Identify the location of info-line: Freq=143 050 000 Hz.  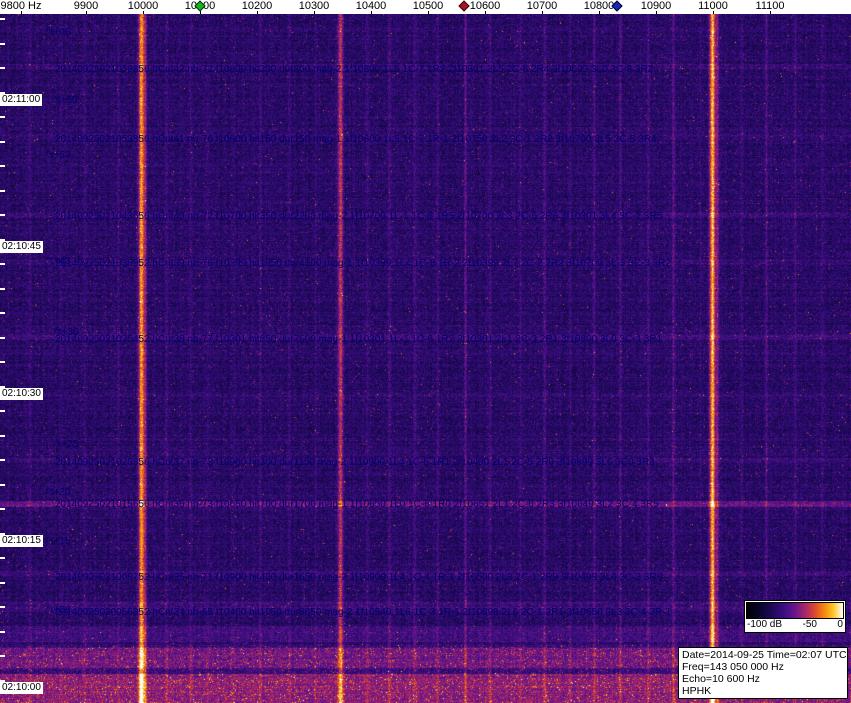
(733, 667).